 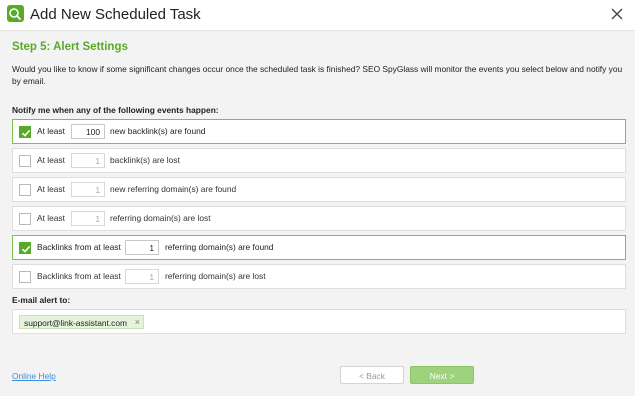 What do you see at coordinates (15, 13) in the screenshot?
I see `app-logo-icon` at bounding box center [15, 13].